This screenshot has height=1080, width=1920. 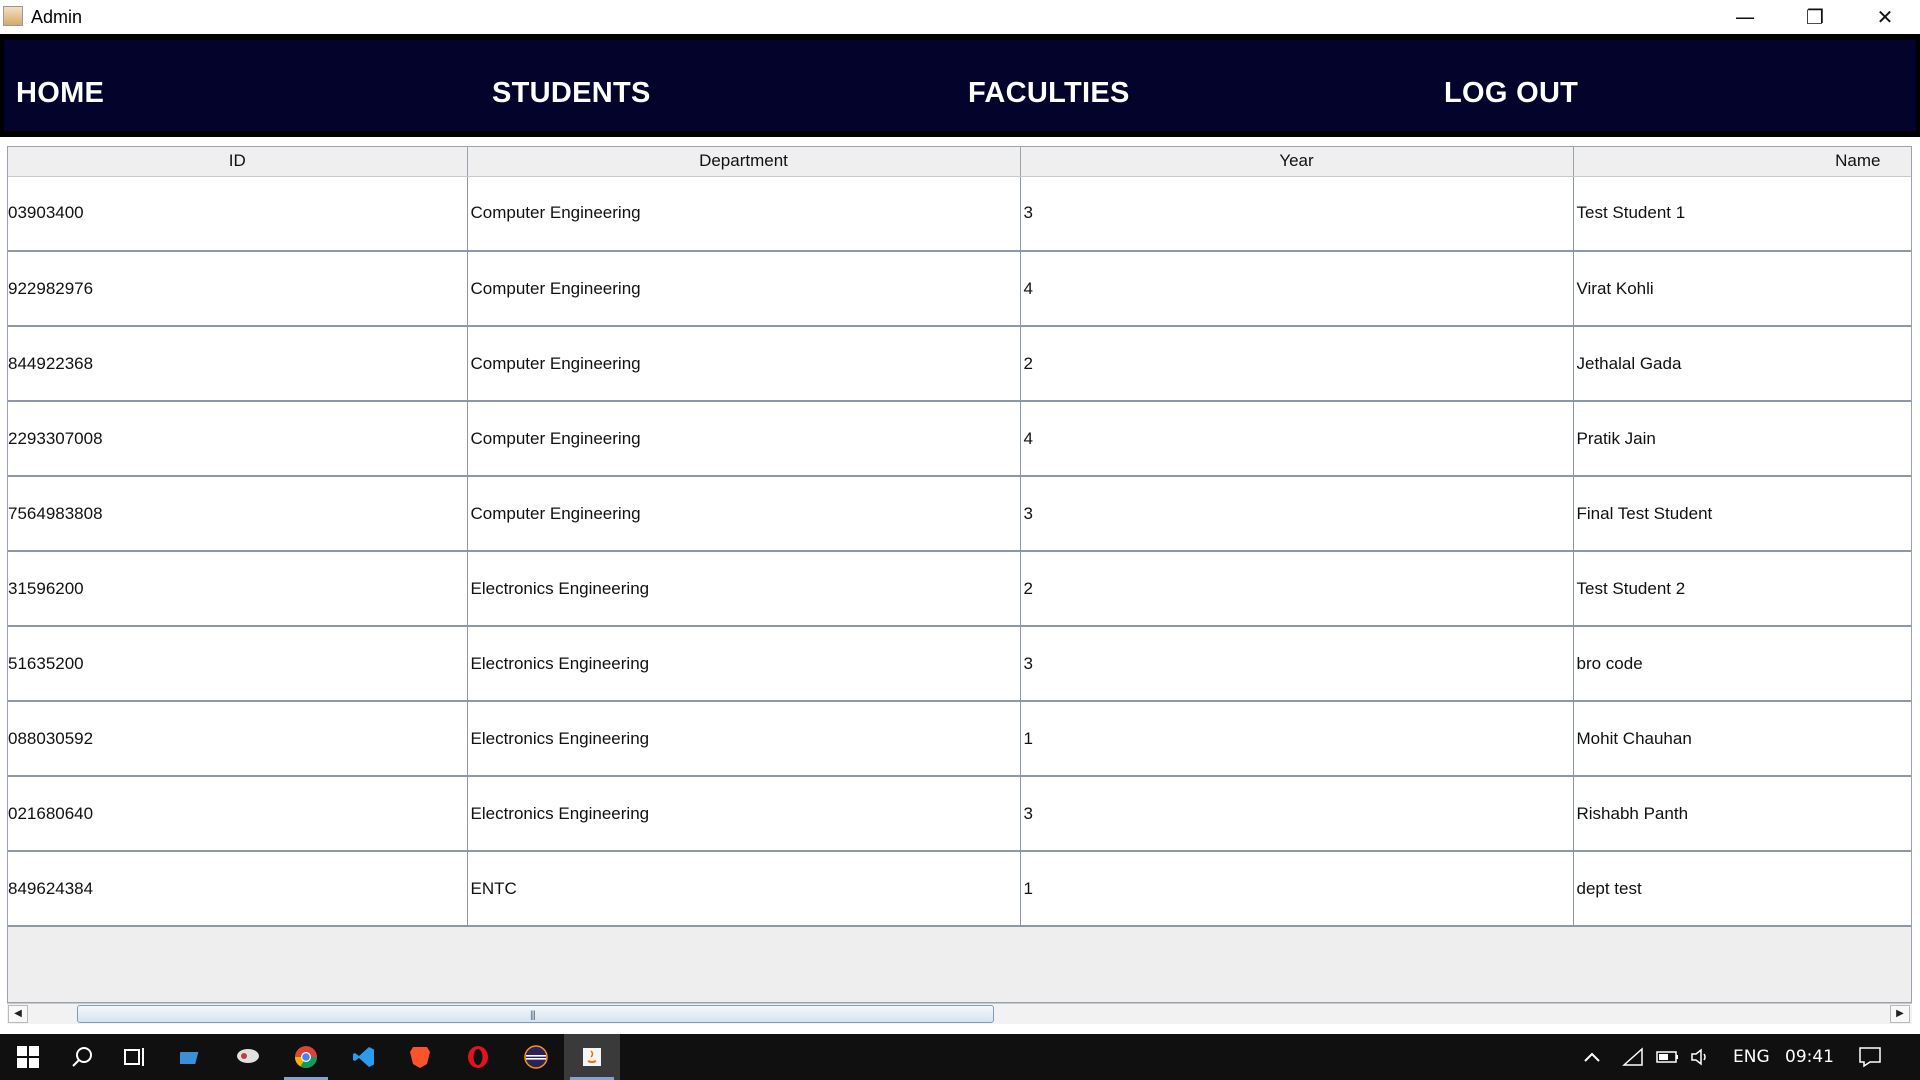 What do you see at coordinates (1742, 739) in the screenshot?
I see `cell-name: Mohit Chauhan` at bounding box center [1742, 739].